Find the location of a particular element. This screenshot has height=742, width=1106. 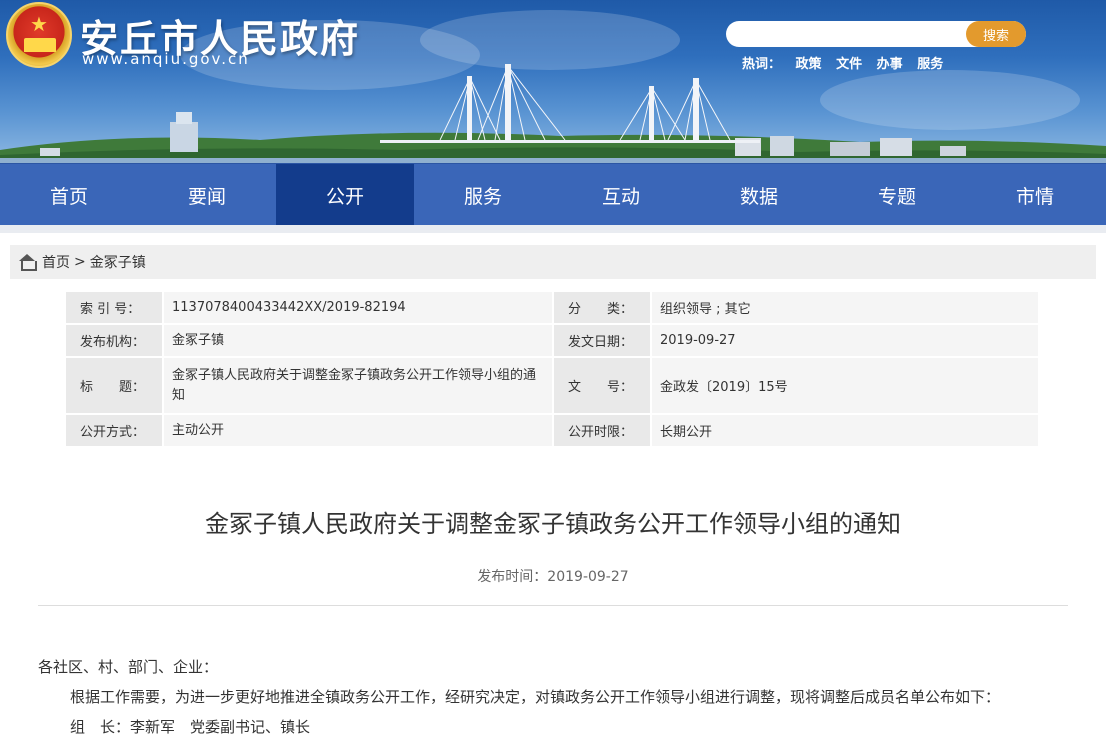

hot-words: 热词： 政策 文件 办事 服务 is located at coordinates (847, 62).